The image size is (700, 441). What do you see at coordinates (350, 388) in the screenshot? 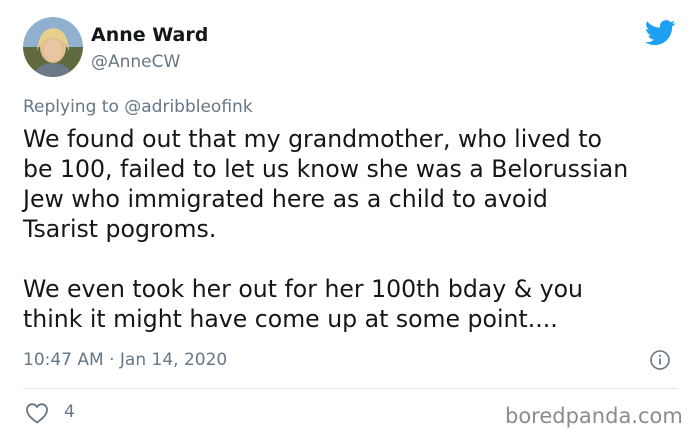
I see `divider` at bounding box center [350, 388].